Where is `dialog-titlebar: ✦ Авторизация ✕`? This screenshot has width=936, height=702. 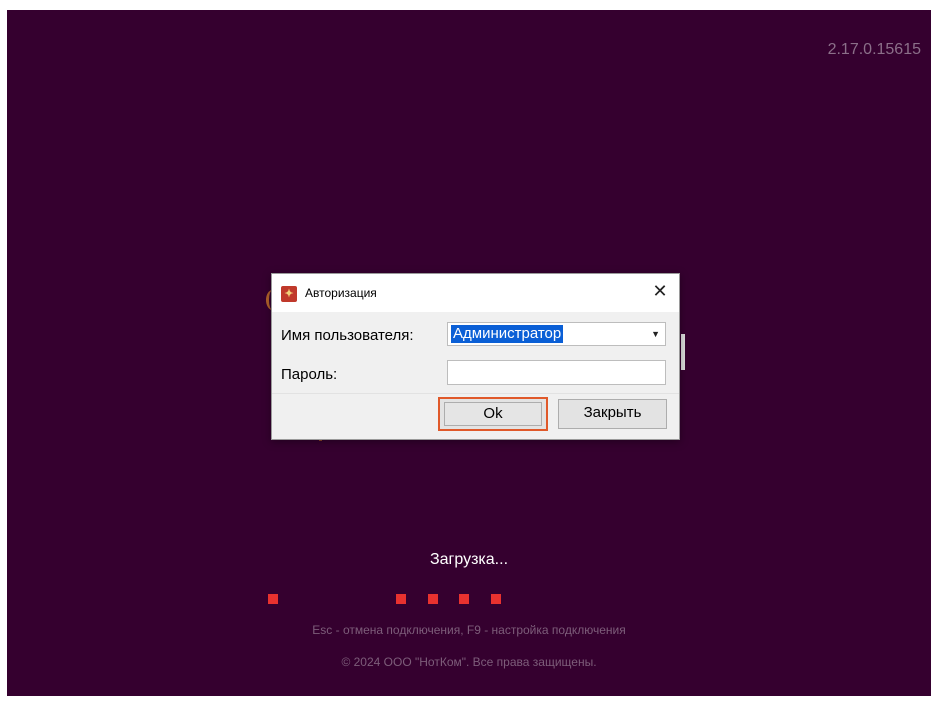
dialog-titlebar: ✦ Авторизация ✕ is located at coordinates (475, 293).